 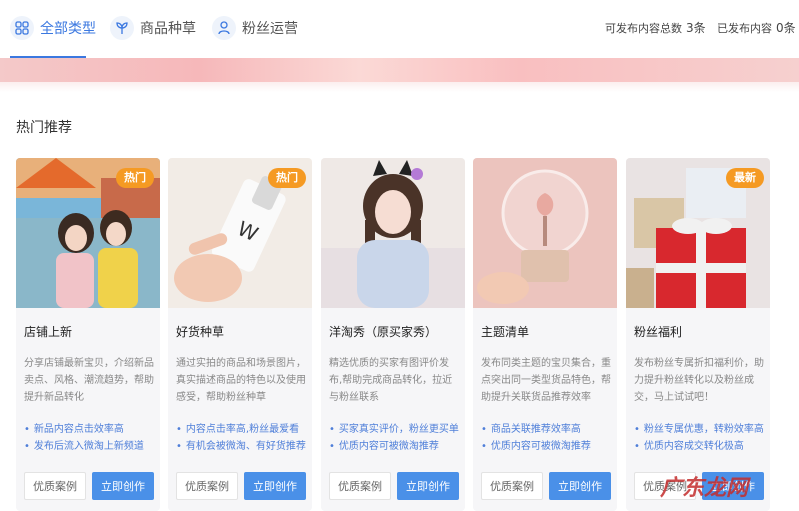 What do you see at coordinates (122, 28) in the screenshot?
I see `sprout-icon` at bounding box center [122, 28].